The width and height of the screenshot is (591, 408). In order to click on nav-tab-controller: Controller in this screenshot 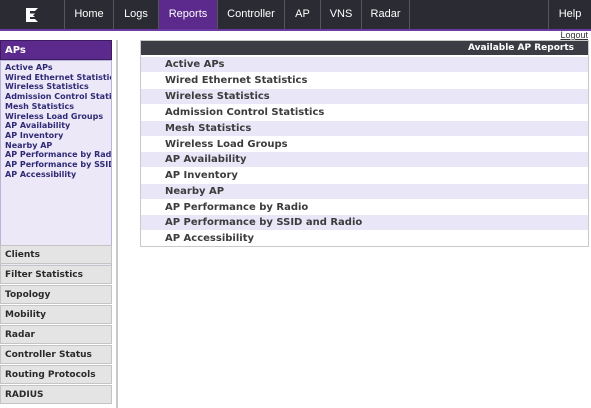, I will do `click(251, 14)`.